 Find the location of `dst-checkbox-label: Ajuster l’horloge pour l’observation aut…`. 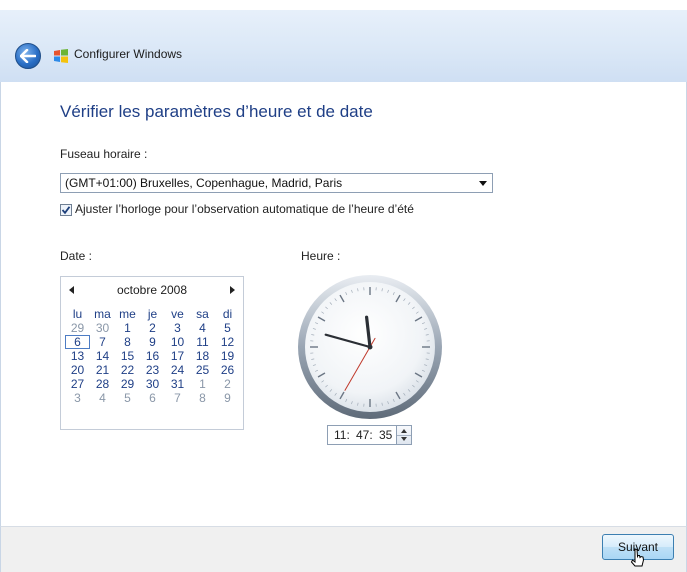

dst-checkbox-label: Ajuster l’horloge pour l’observation aut… is located at coordinates (244, 209).